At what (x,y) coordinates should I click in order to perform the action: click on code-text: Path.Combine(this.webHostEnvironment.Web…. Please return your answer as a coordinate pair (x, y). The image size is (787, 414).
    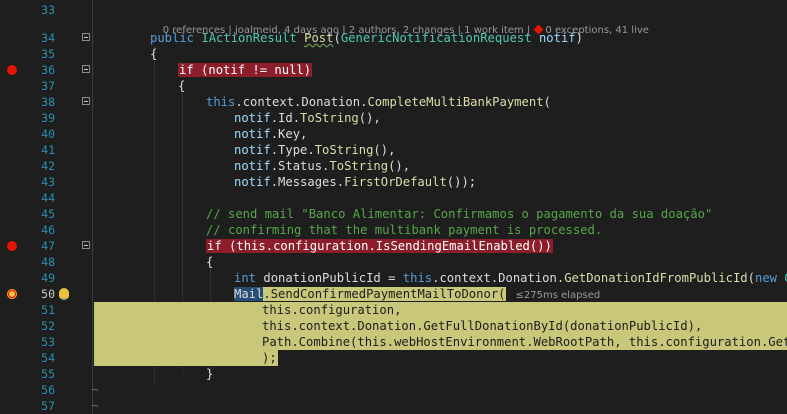
    Looking at the image, I should click on (524, 342).